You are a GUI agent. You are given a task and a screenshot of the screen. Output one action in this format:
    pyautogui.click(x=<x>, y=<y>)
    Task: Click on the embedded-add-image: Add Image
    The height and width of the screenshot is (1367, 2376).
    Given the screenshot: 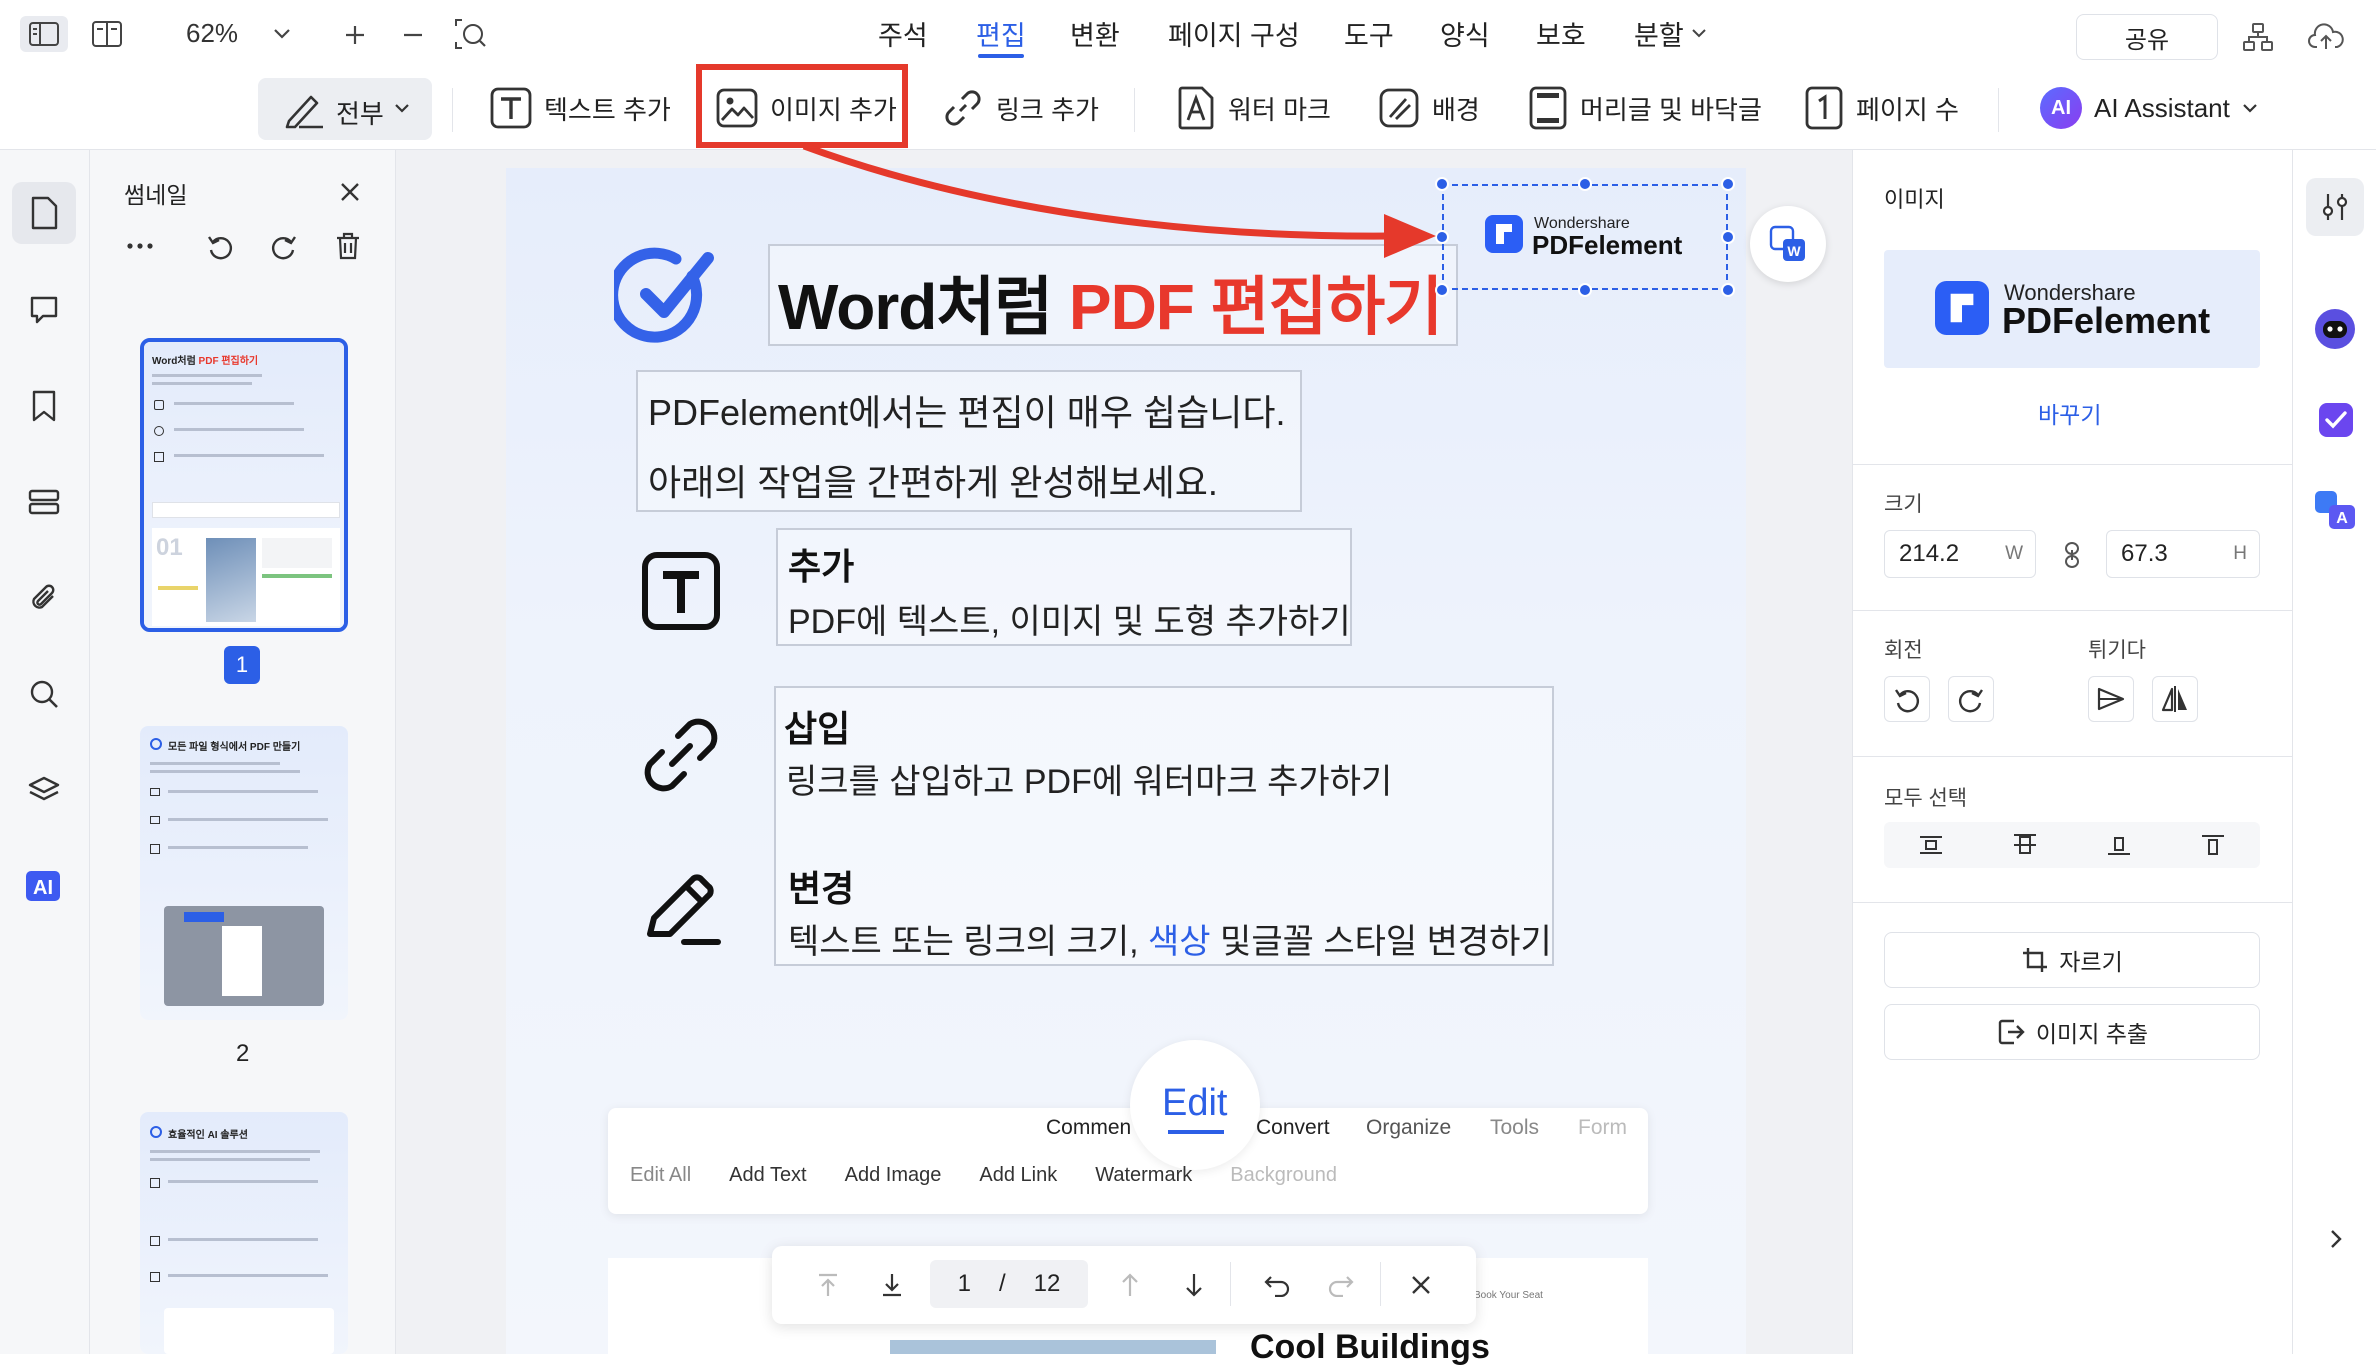 What is the action you would take?
    pyautogui.click(x=893, y=1175)
    